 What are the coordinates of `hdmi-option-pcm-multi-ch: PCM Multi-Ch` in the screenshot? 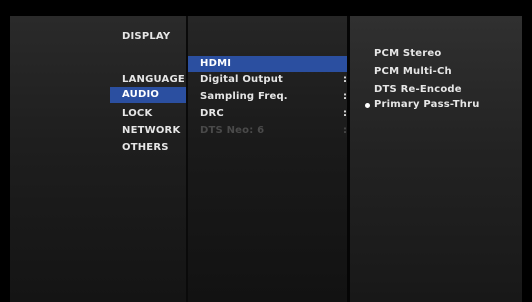 It's located at (442, 72).